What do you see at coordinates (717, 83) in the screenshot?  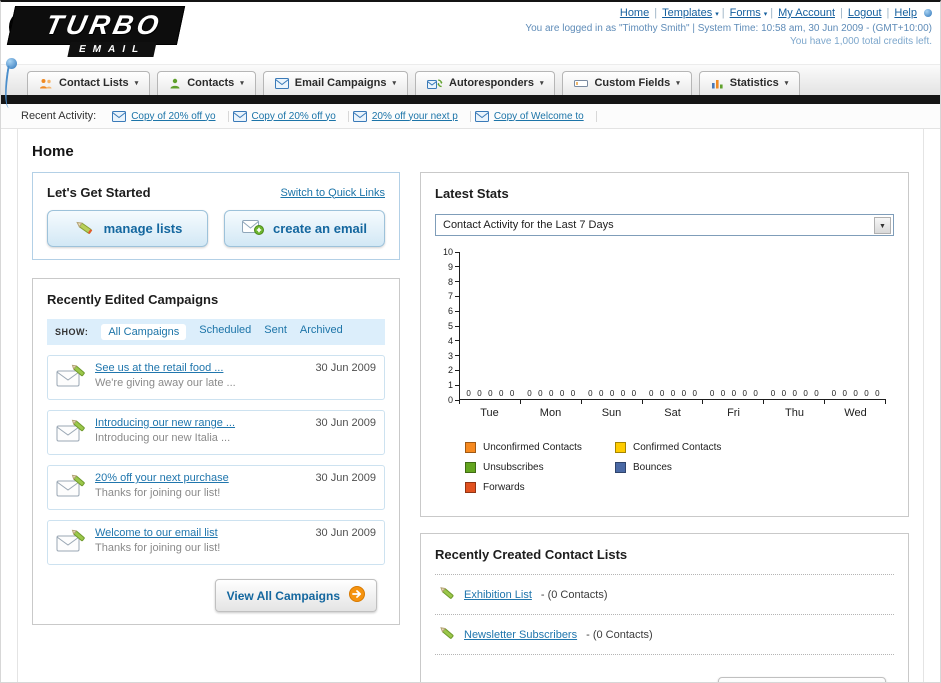 I see `statistics-icon` at bounding box center [717, 83].